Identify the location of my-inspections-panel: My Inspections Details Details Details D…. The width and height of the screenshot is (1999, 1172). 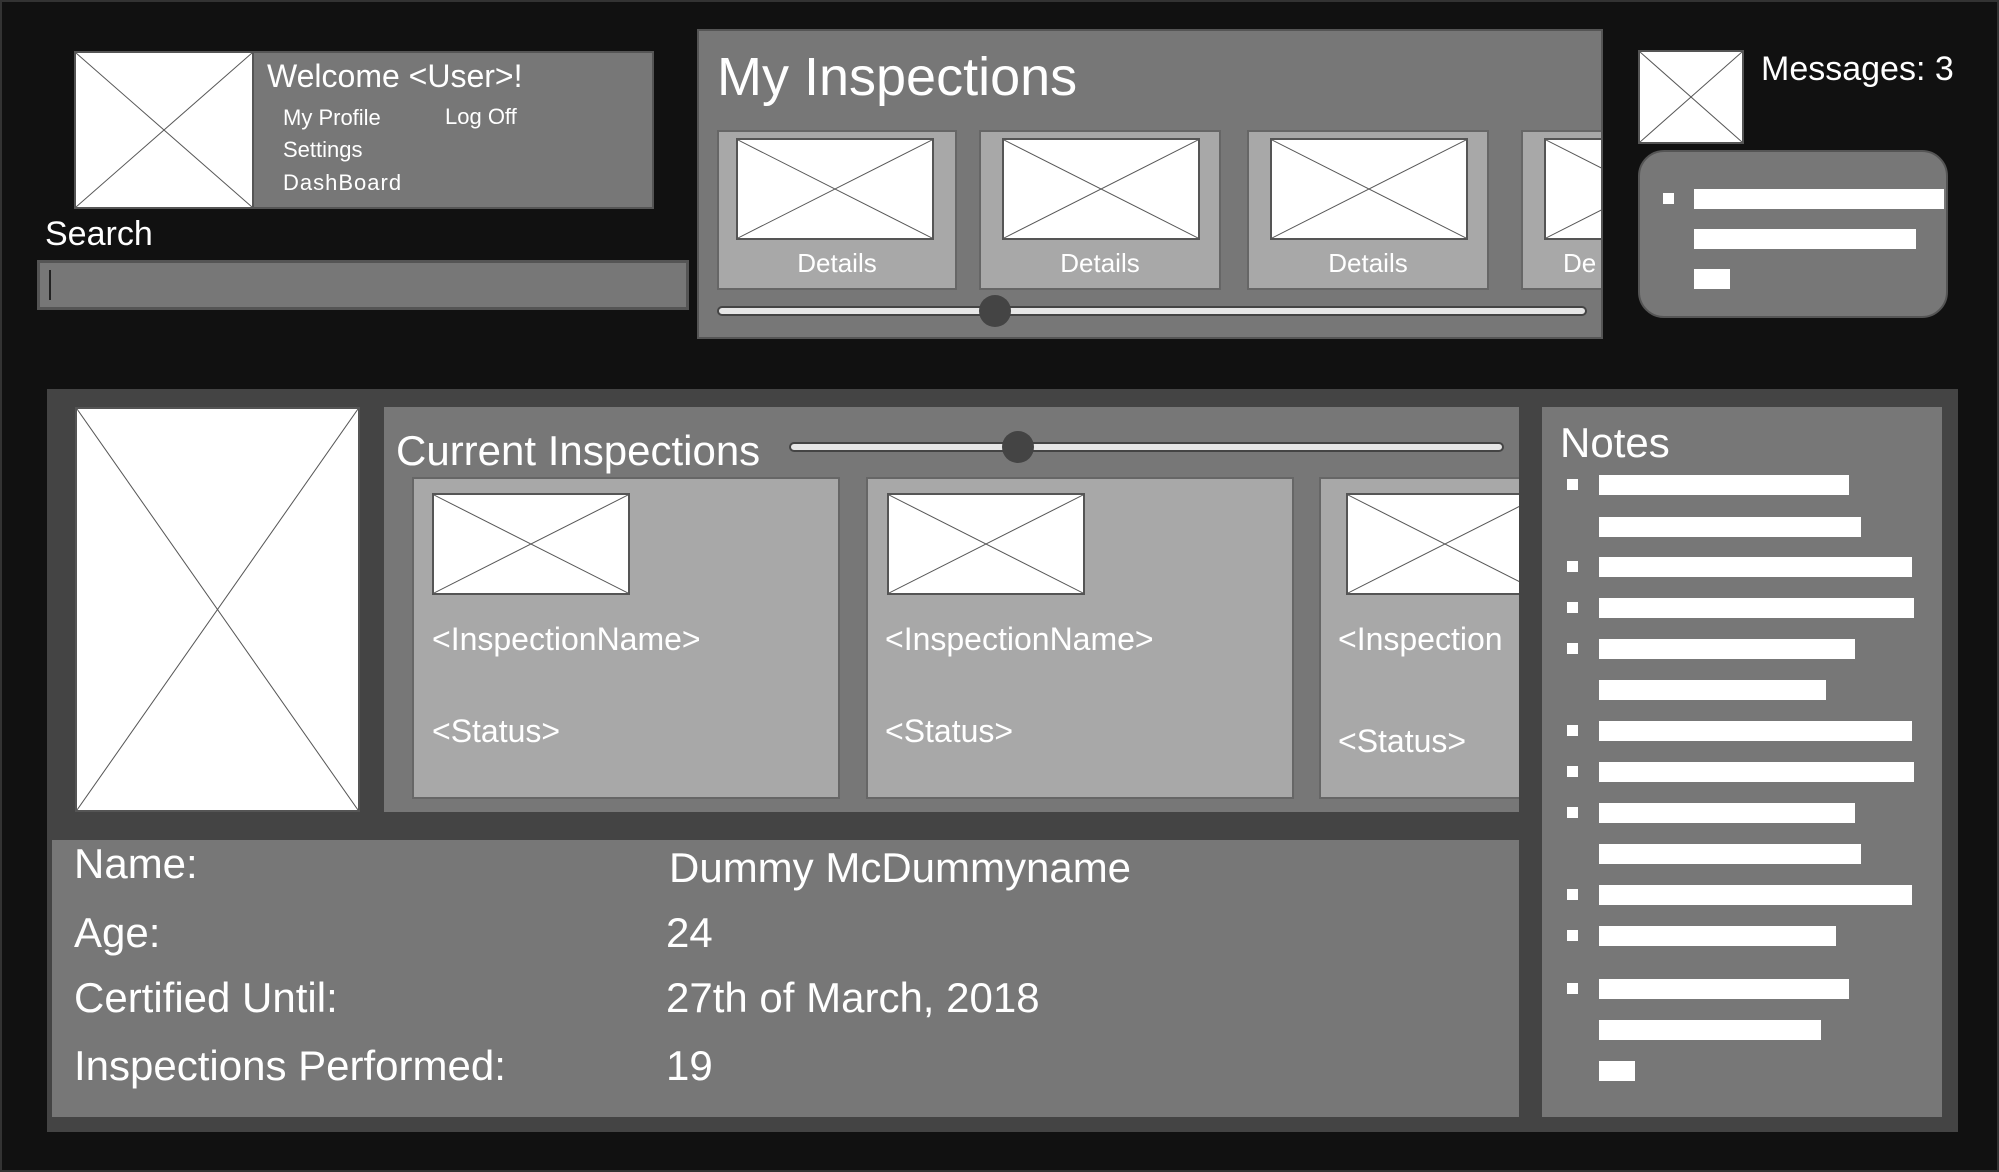
(1150, 184).